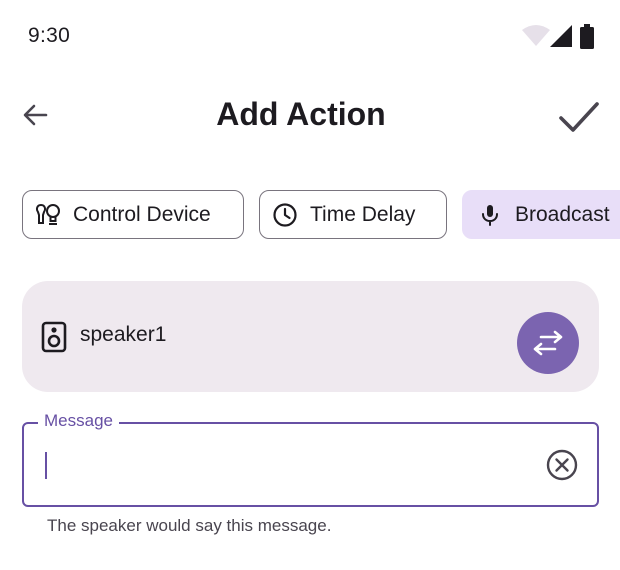 This screenshot has width=620, height=570. What do you see at coordinates (78, 421) in the screenshot?
I see `message-field-label: Message` at bounding box center [78, 421].